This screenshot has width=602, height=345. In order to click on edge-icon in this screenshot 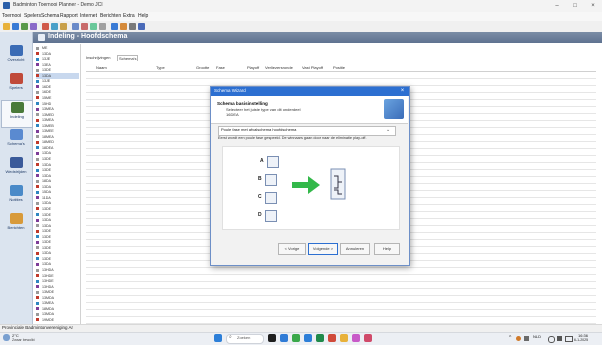, I will do `click(284, 338)`.